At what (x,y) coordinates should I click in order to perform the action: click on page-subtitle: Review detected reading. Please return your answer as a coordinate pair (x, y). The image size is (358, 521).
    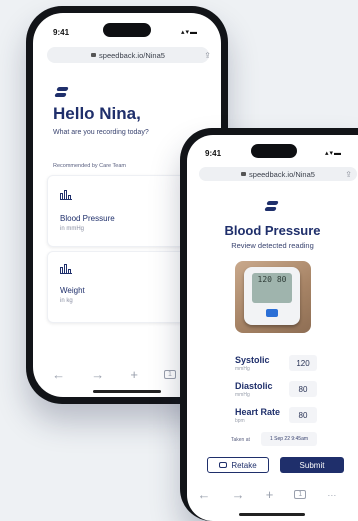
    Looking at the image, I should click on (272, 245).